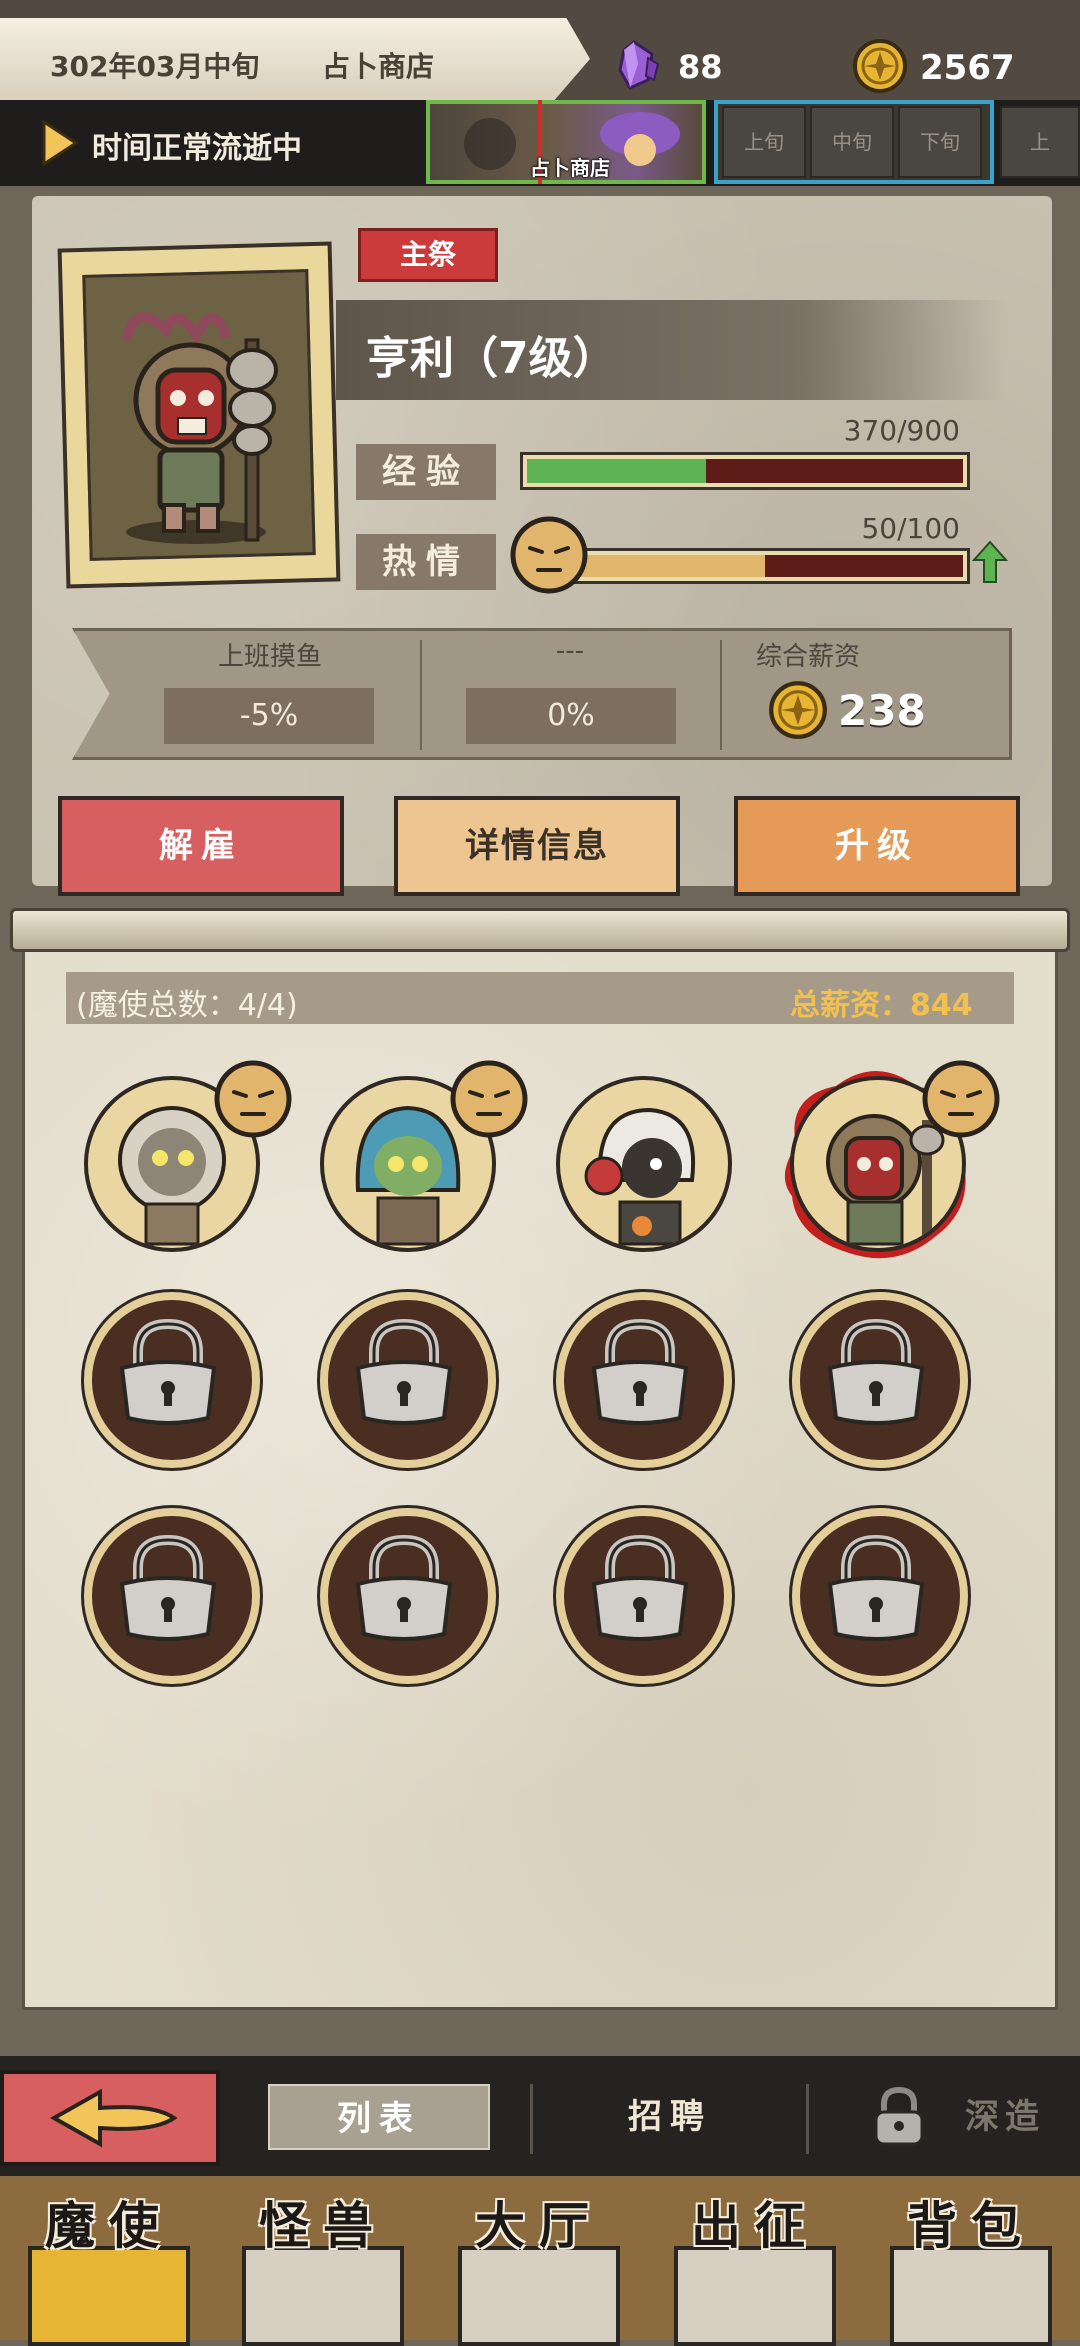 The height and width of the screenshot is (2346, 1080). What do you see at coordinates (426, 562) in the screenshot?
I see `mood-label: 热情` at bounding box center [426, 562].